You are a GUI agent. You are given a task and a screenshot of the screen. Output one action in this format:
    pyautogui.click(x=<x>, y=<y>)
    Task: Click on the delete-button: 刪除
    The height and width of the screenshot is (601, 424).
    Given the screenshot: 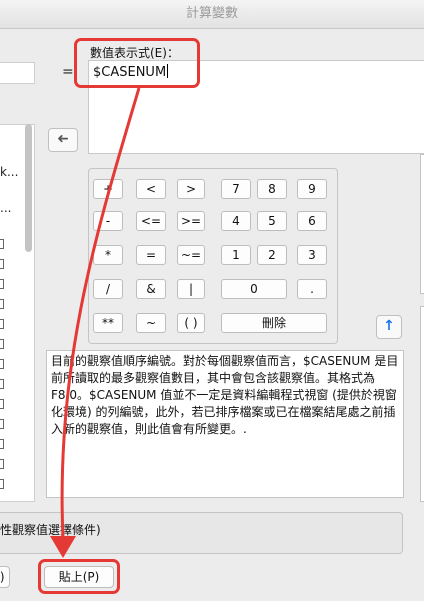 What is the action you would take?
    pyautogui.click(x=274, y=323)
    